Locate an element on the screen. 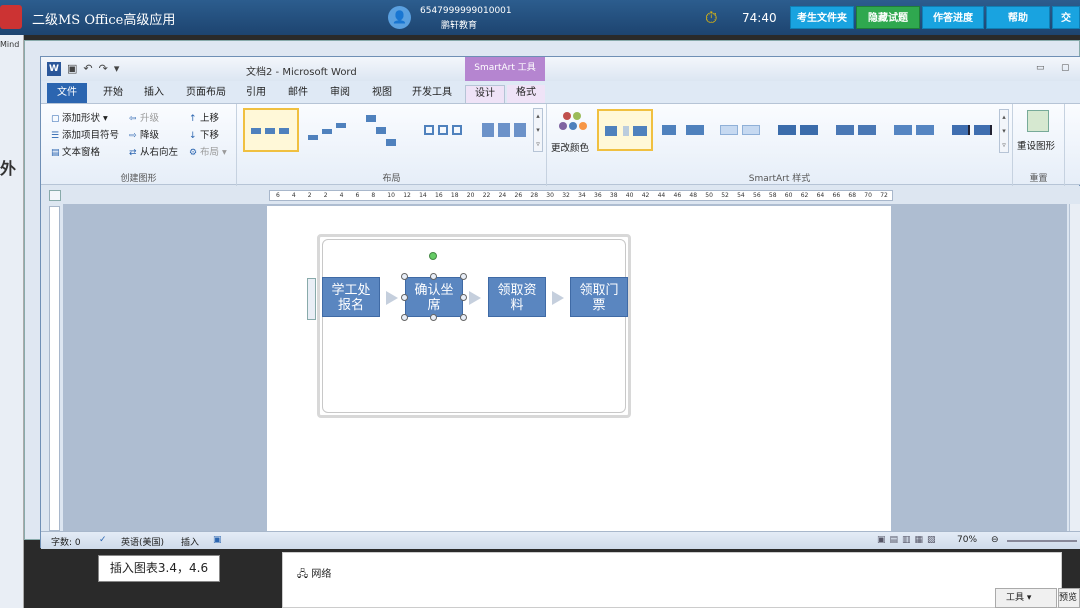 The image size is (1080, 608). text-pane-button: ▤ 文本窗格 is located at coordinates (75, 151).